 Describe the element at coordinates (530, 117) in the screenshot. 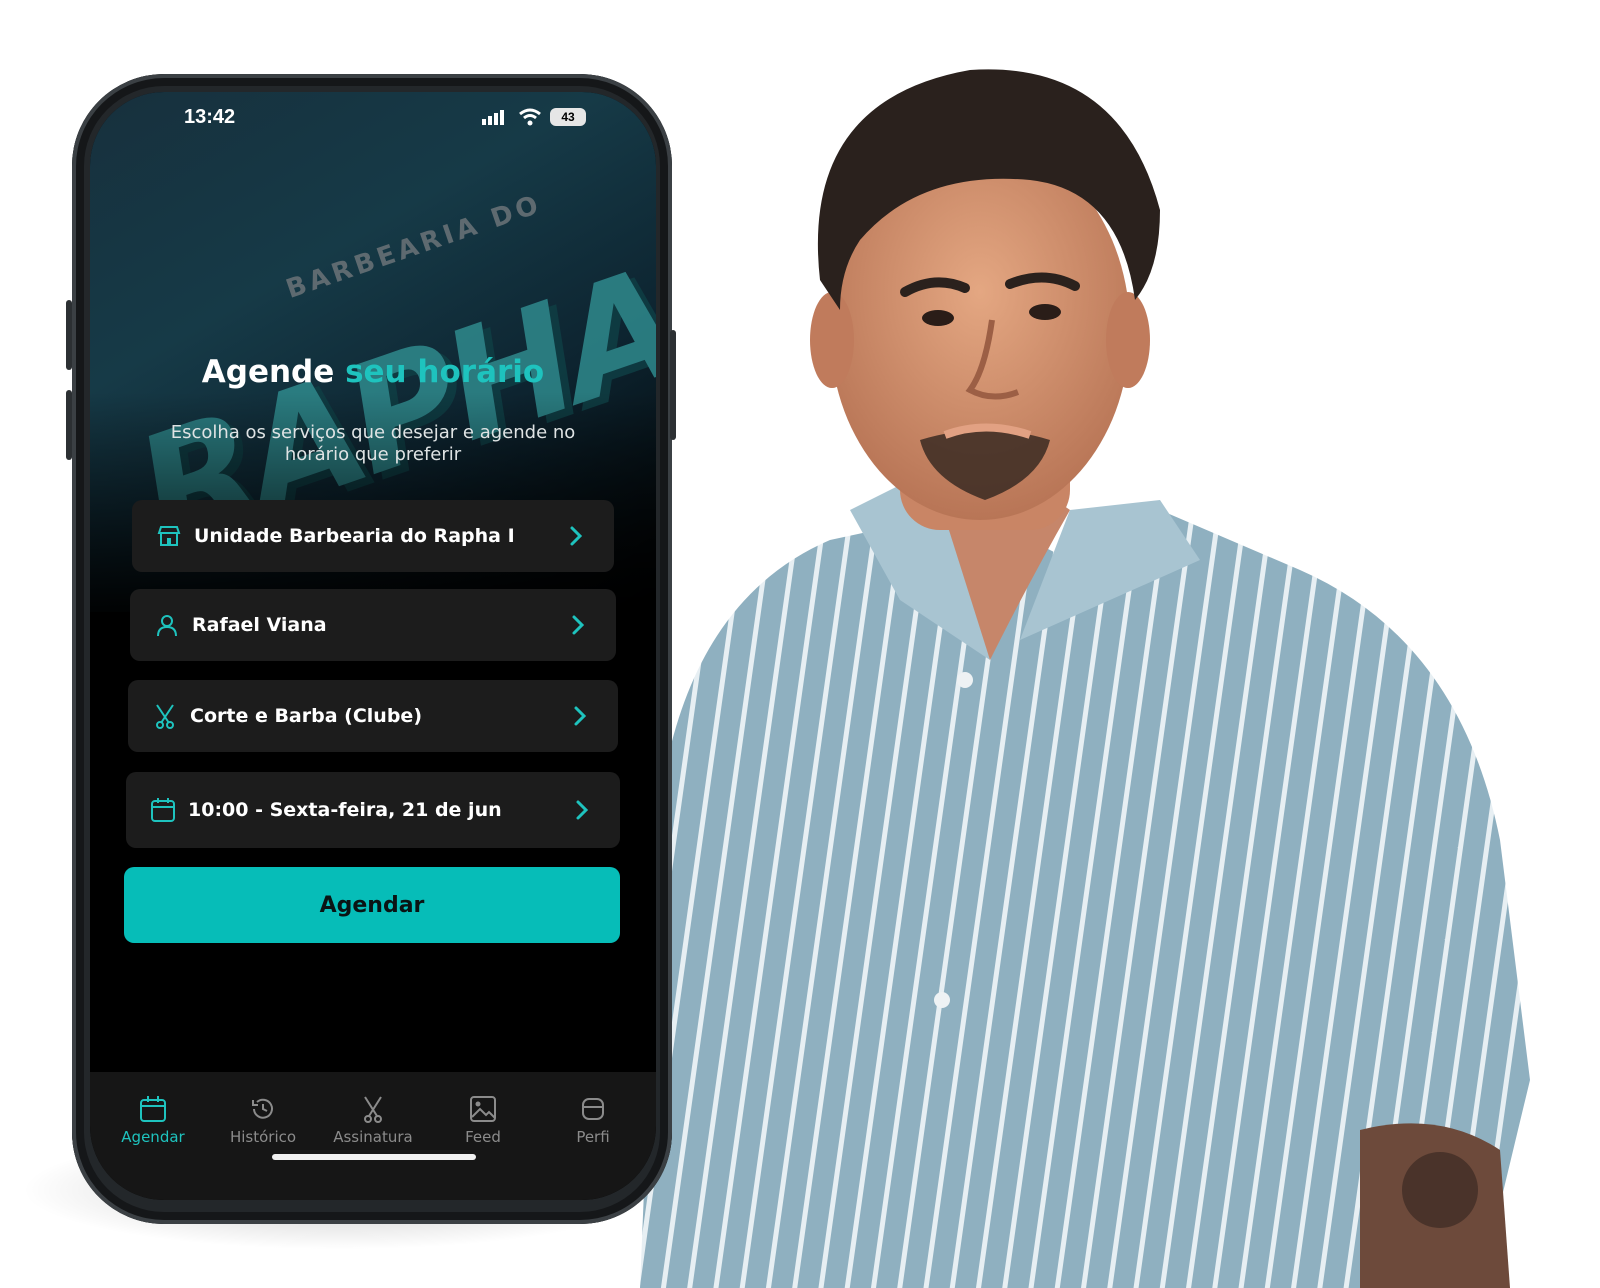

I see `wifi-icon` at that location.